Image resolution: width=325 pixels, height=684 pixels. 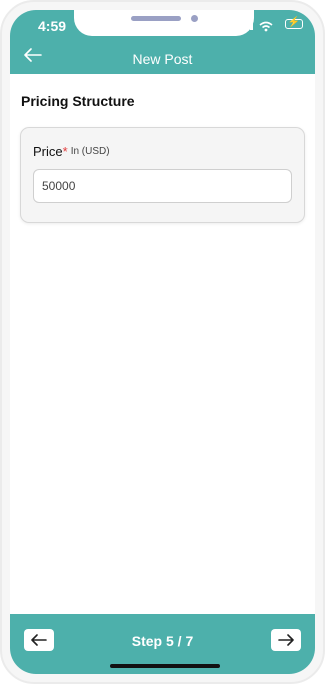 What do you see at coordinates (164, 23) in the screenshot?
I see `device-notch` at bounding box center [164, 23].